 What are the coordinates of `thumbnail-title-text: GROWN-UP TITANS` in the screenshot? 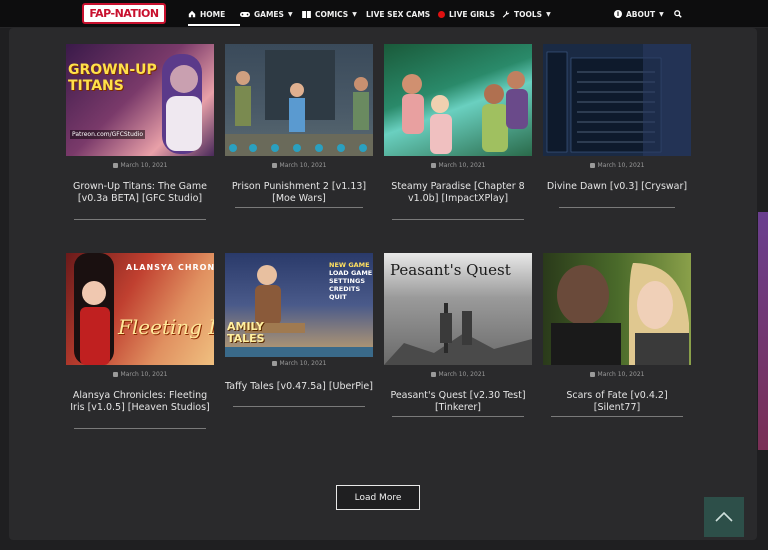 It's located at (112, 78).